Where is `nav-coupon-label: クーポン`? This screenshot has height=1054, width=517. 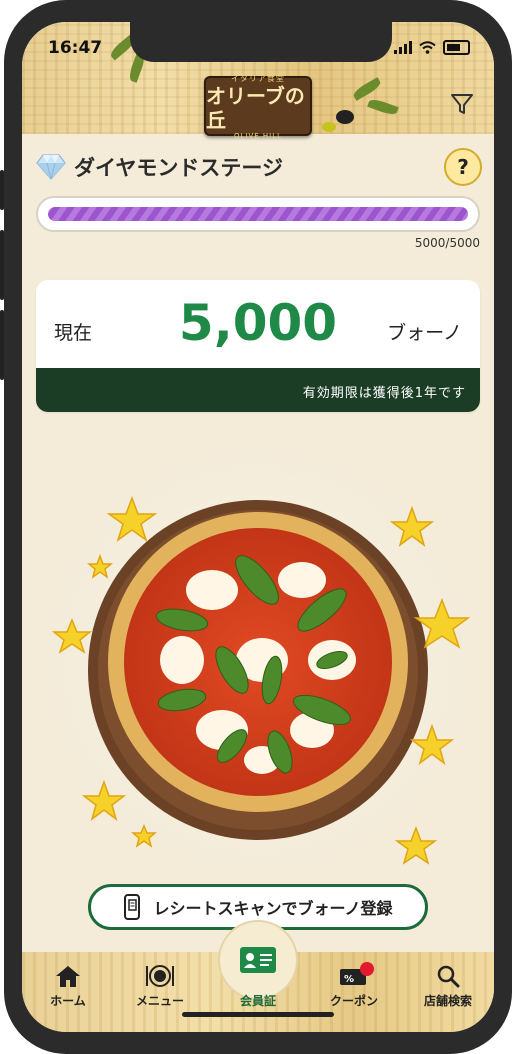
nav-coupon-label: クーポン is located at coordinates (353, 1001).